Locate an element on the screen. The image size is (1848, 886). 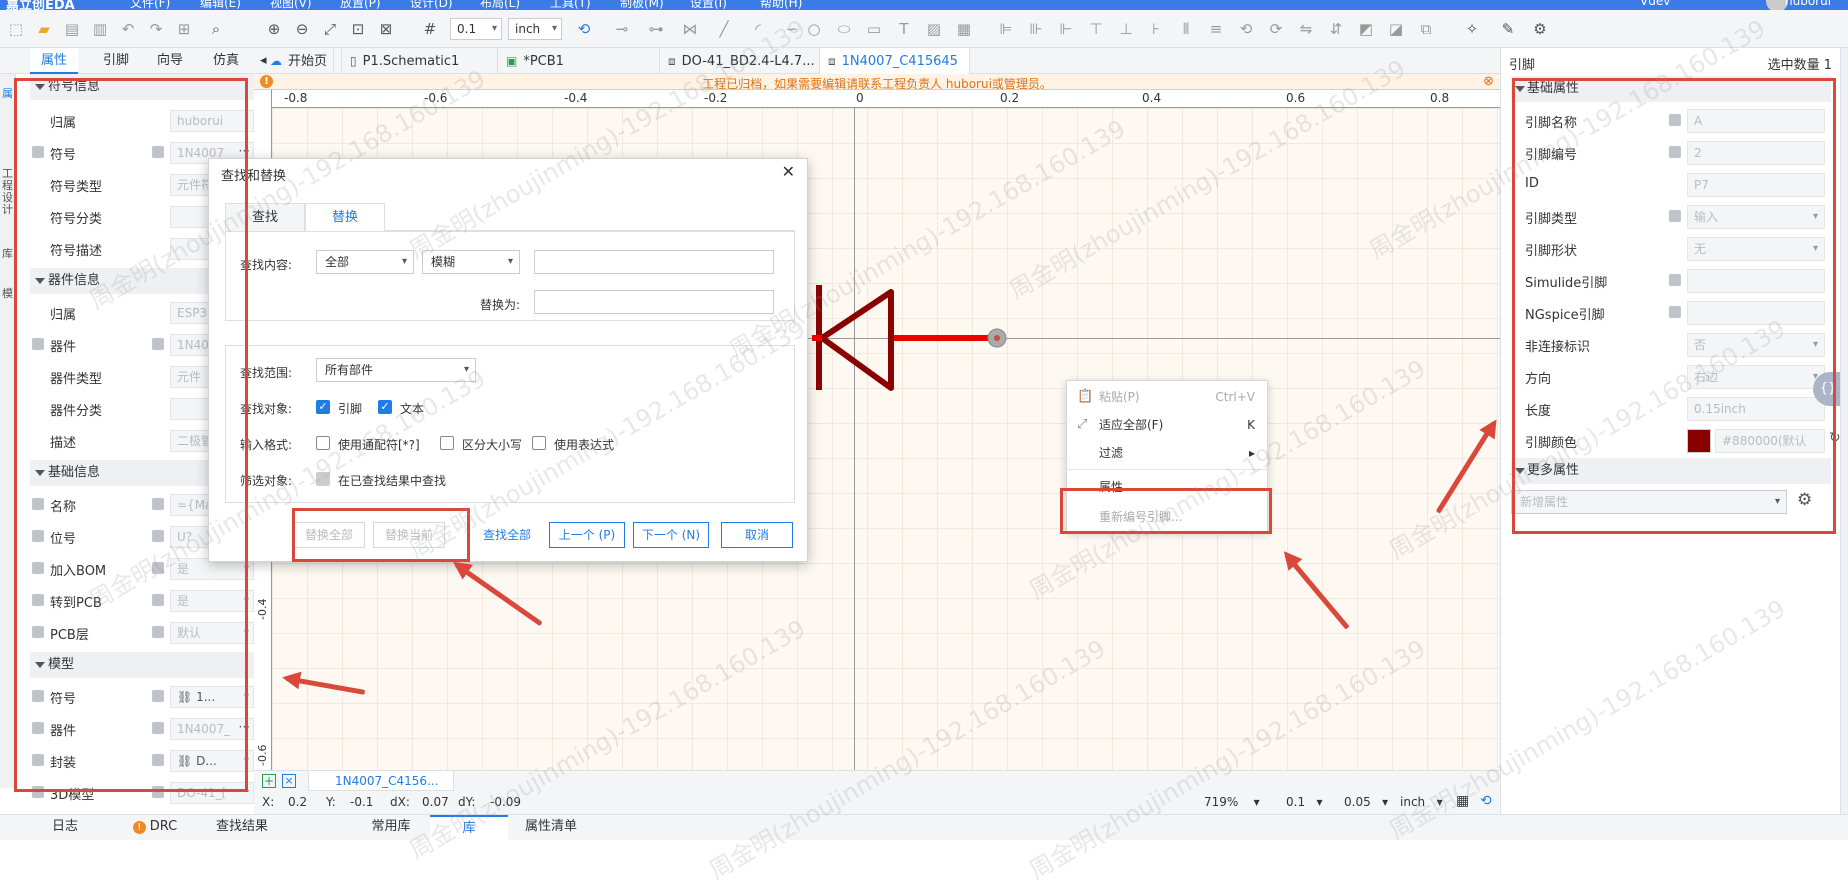
flip-h-icon: ⇋ is located at coordinates (1306, 29).